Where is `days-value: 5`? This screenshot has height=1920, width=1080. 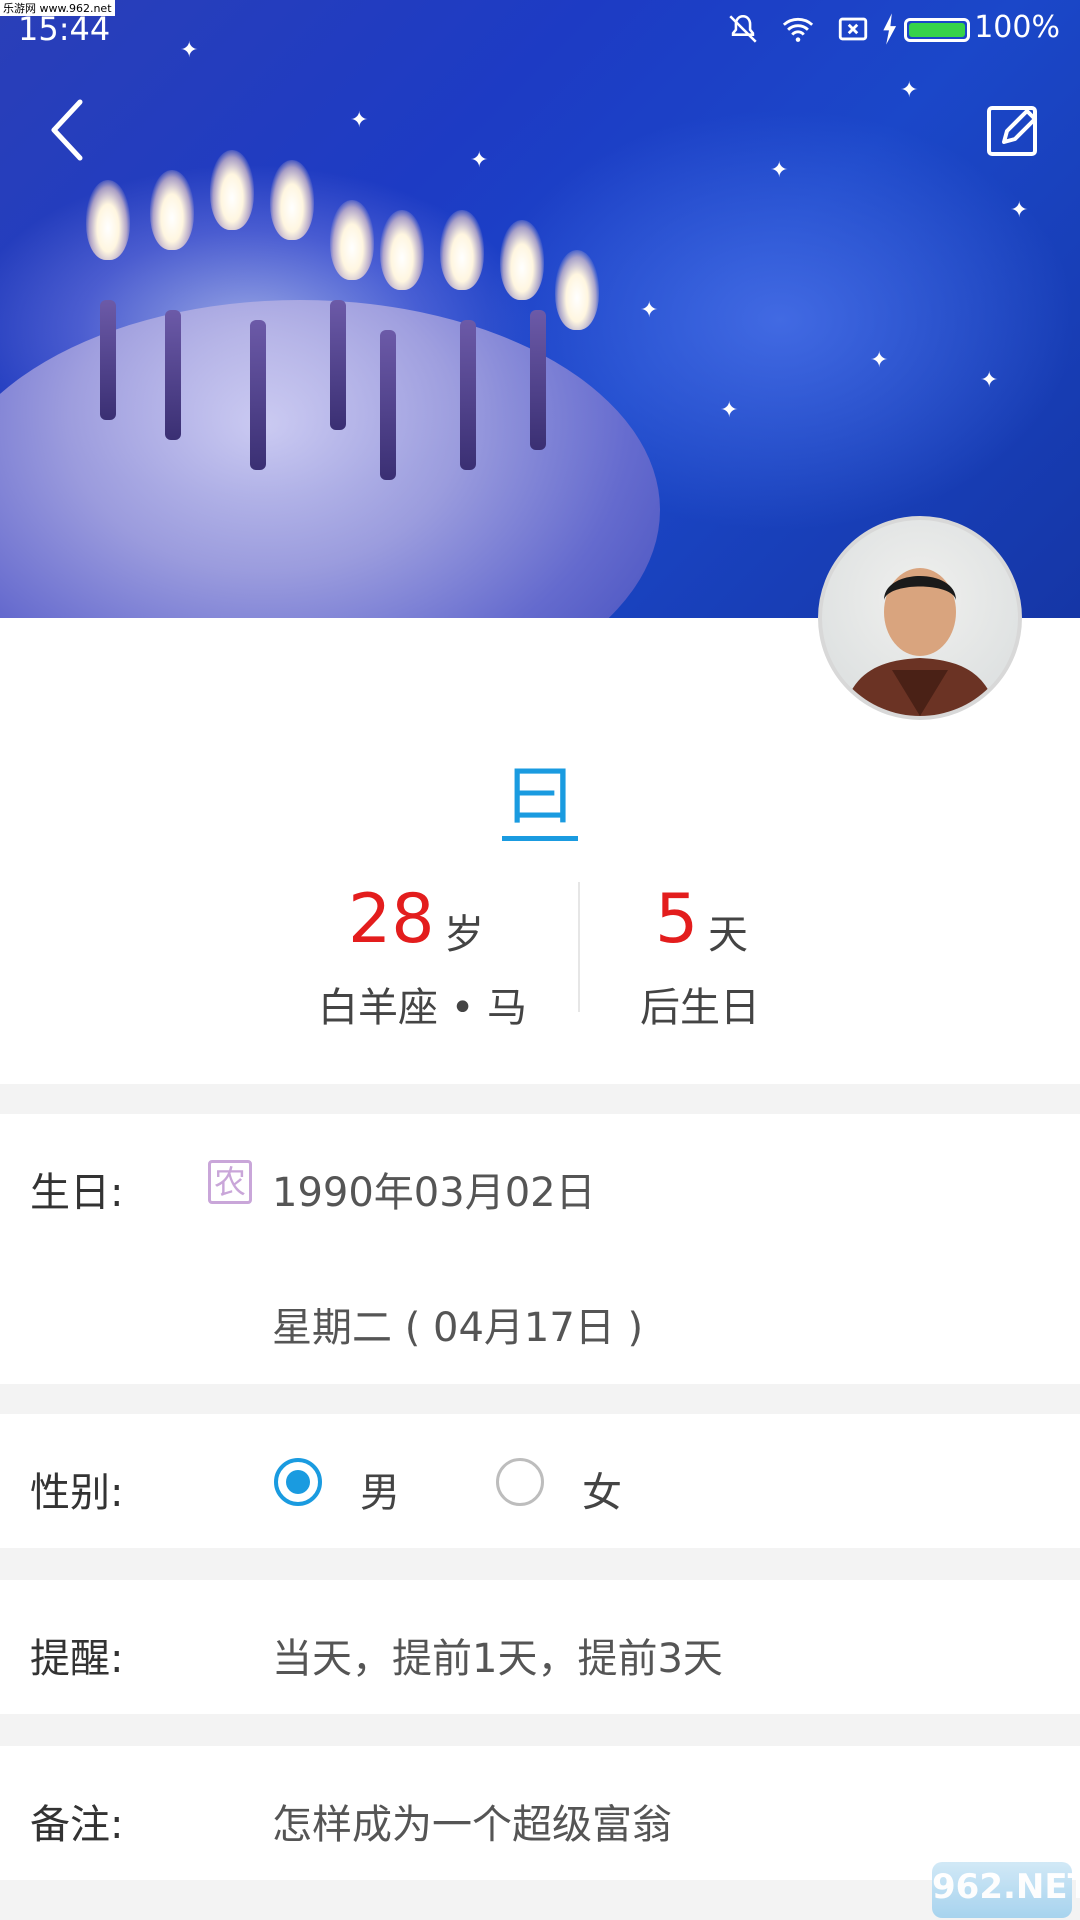 days-value: 5 is located at coordinates (677, 919).